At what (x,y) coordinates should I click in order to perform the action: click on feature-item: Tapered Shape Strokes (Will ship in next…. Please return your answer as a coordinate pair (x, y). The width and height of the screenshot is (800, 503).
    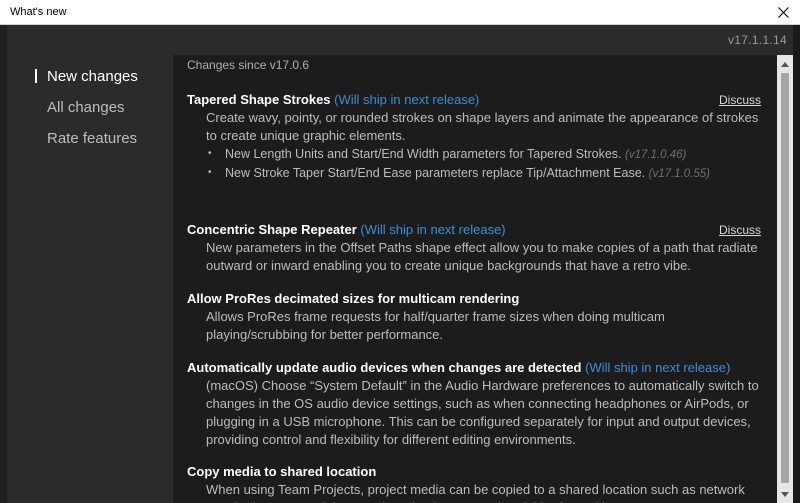
    Looking at the image, I should click on (477, 137).